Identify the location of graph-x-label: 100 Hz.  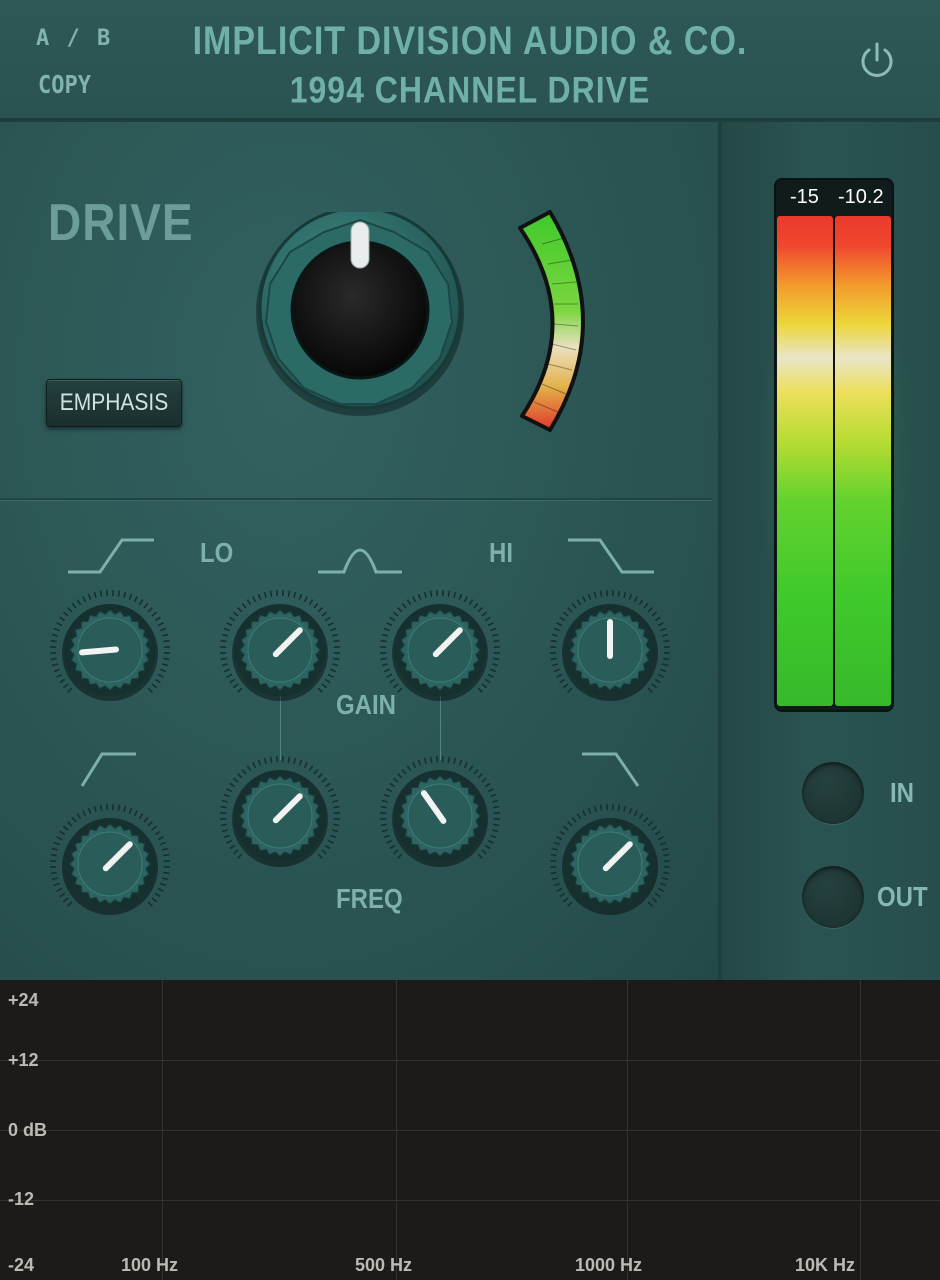
(150, 1265).